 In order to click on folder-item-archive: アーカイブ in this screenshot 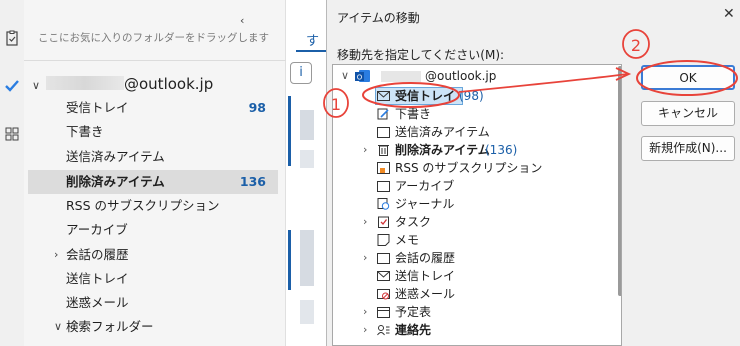, I will do `click(153, 230)`.